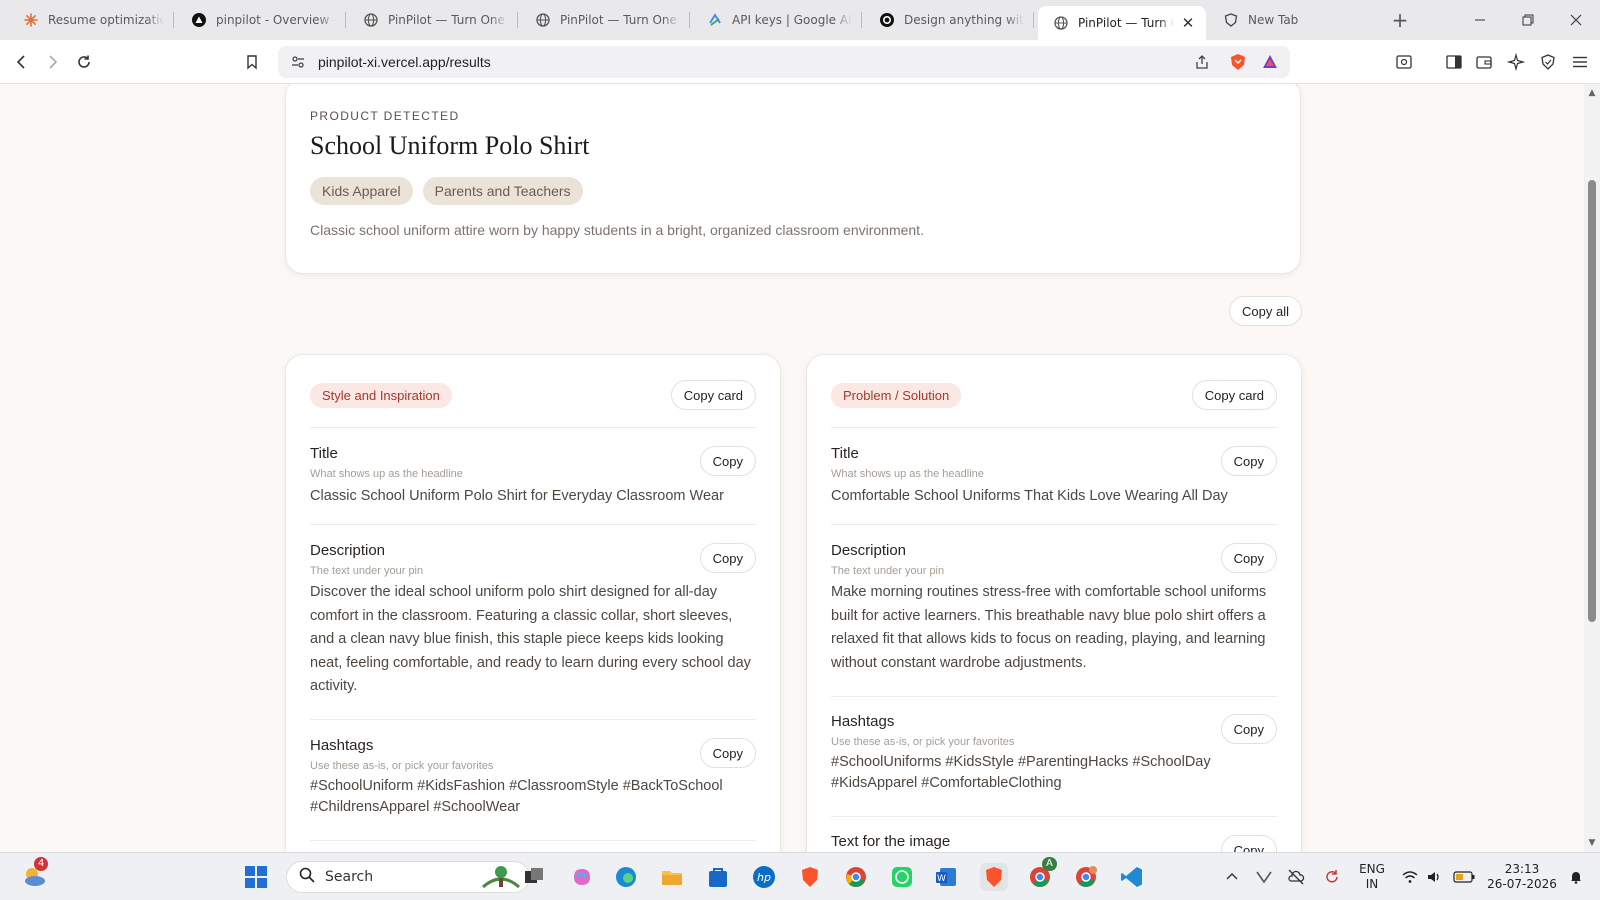  Describe the element at coordinates (1454, 62) in the screenshot. I see `sidebar-icon` at that location.